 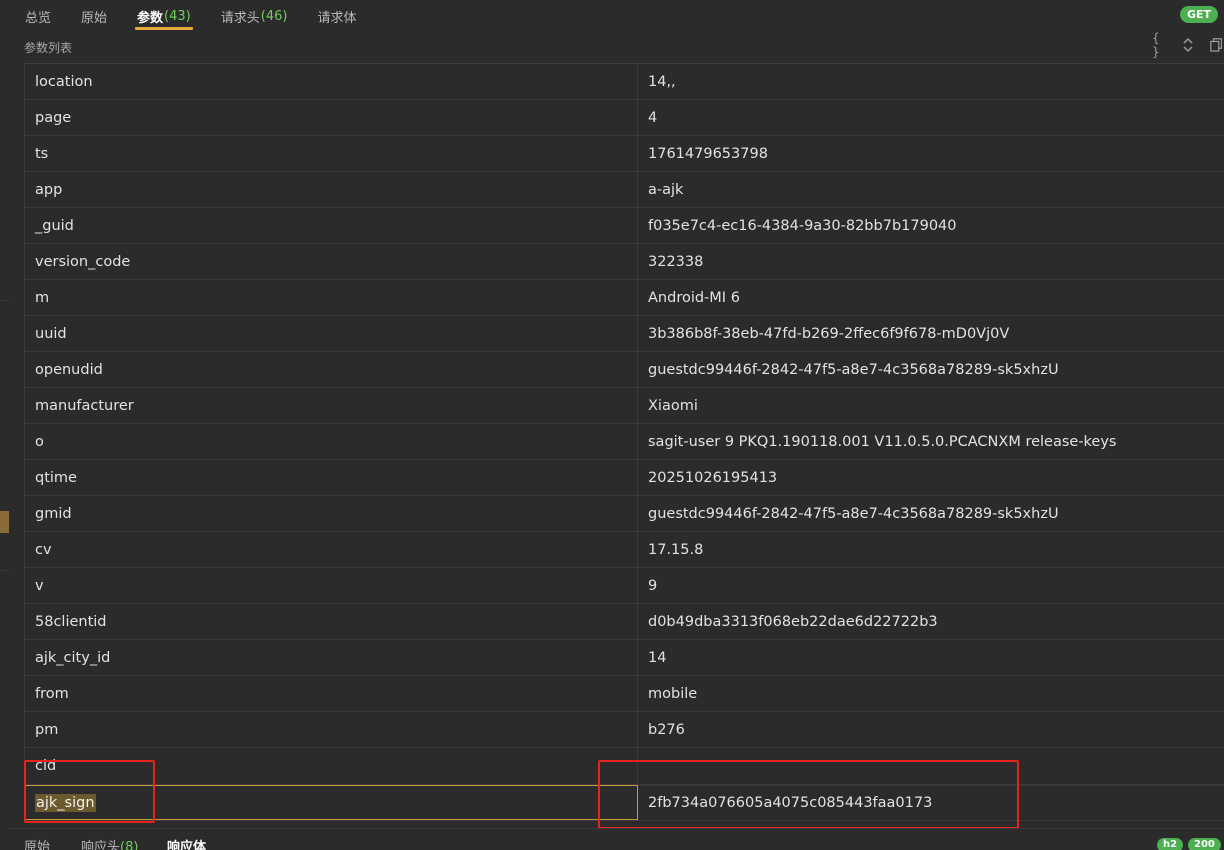 I want to click on status-badge: 200, so click(x=1204, y=844).